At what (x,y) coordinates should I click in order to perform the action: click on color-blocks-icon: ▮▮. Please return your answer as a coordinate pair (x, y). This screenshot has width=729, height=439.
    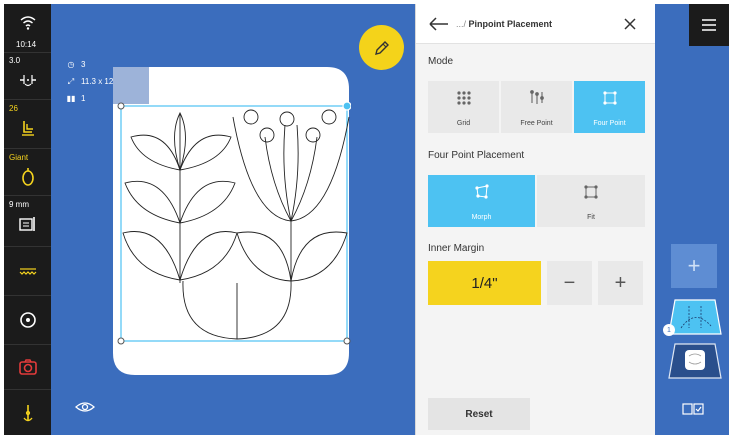
    Looking at the image, I should click on (71, 98).